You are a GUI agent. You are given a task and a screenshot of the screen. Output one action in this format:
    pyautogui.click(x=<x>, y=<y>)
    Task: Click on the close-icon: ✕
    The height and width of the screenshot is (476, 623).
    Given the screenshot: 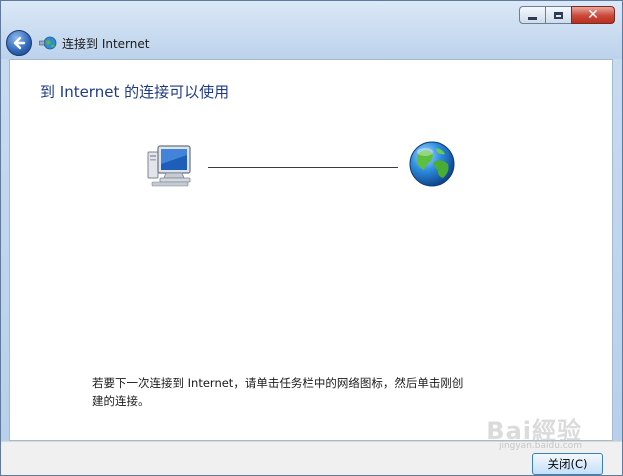 What is the action you would take?
    pyautogui.click(x=593, y=15)
    